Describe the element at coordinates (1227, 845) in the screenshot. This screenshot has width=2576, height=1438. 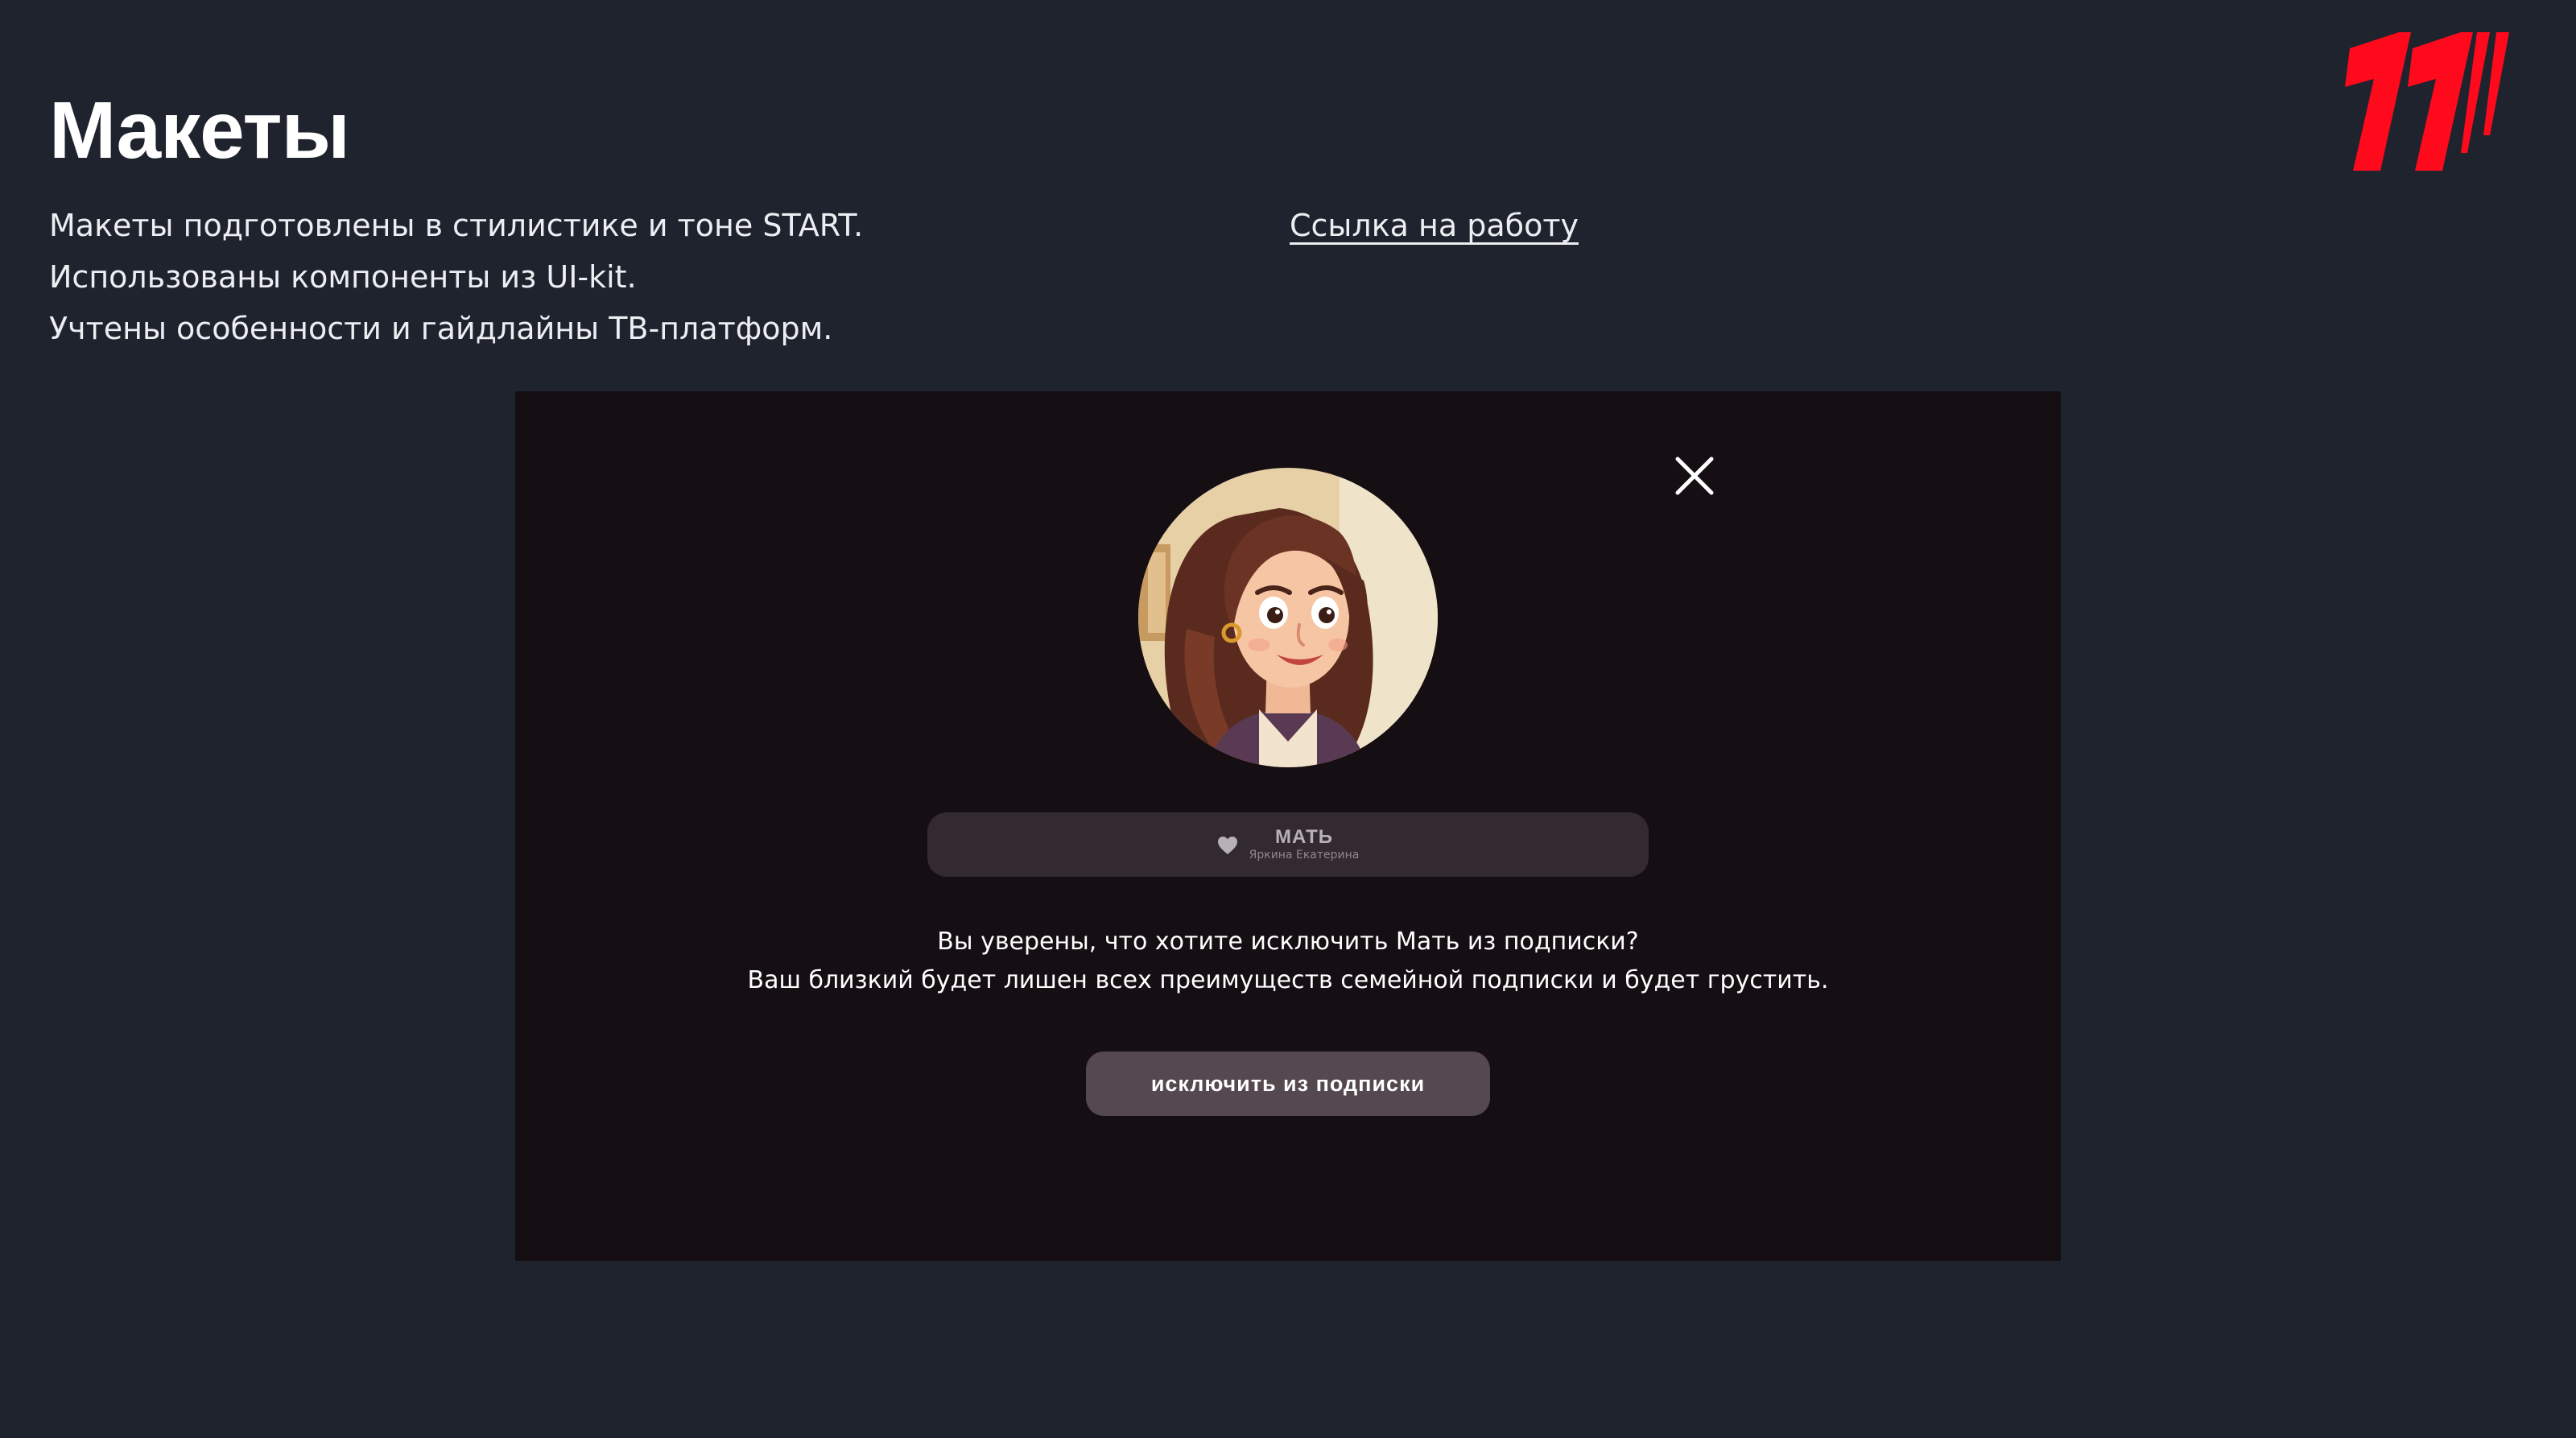
I see `heart-icon` at that location.